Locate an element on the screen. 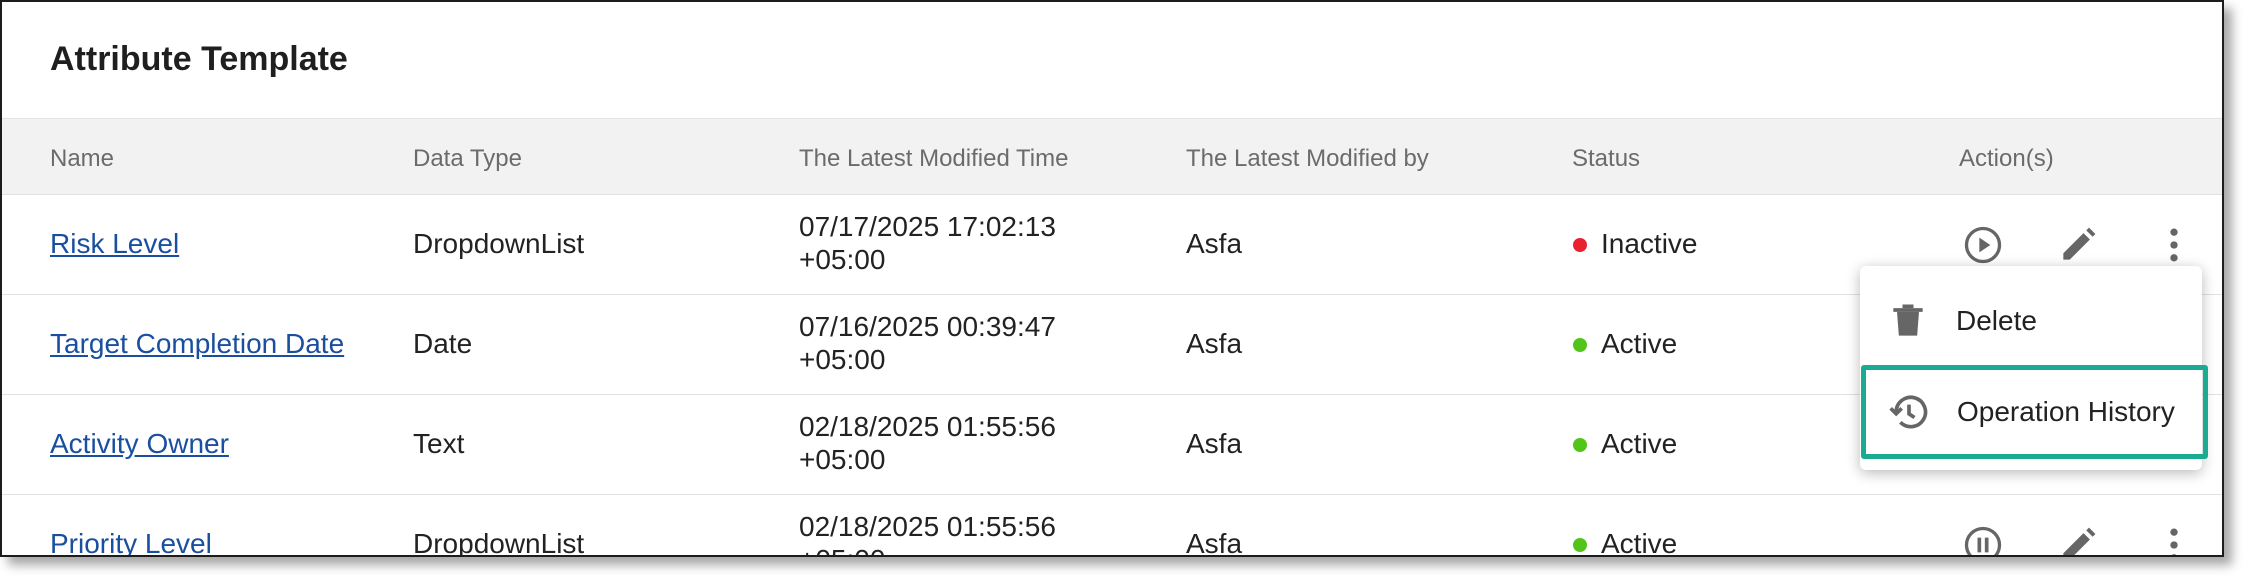  column-header-name: Name is located at coordinates (82, 159).